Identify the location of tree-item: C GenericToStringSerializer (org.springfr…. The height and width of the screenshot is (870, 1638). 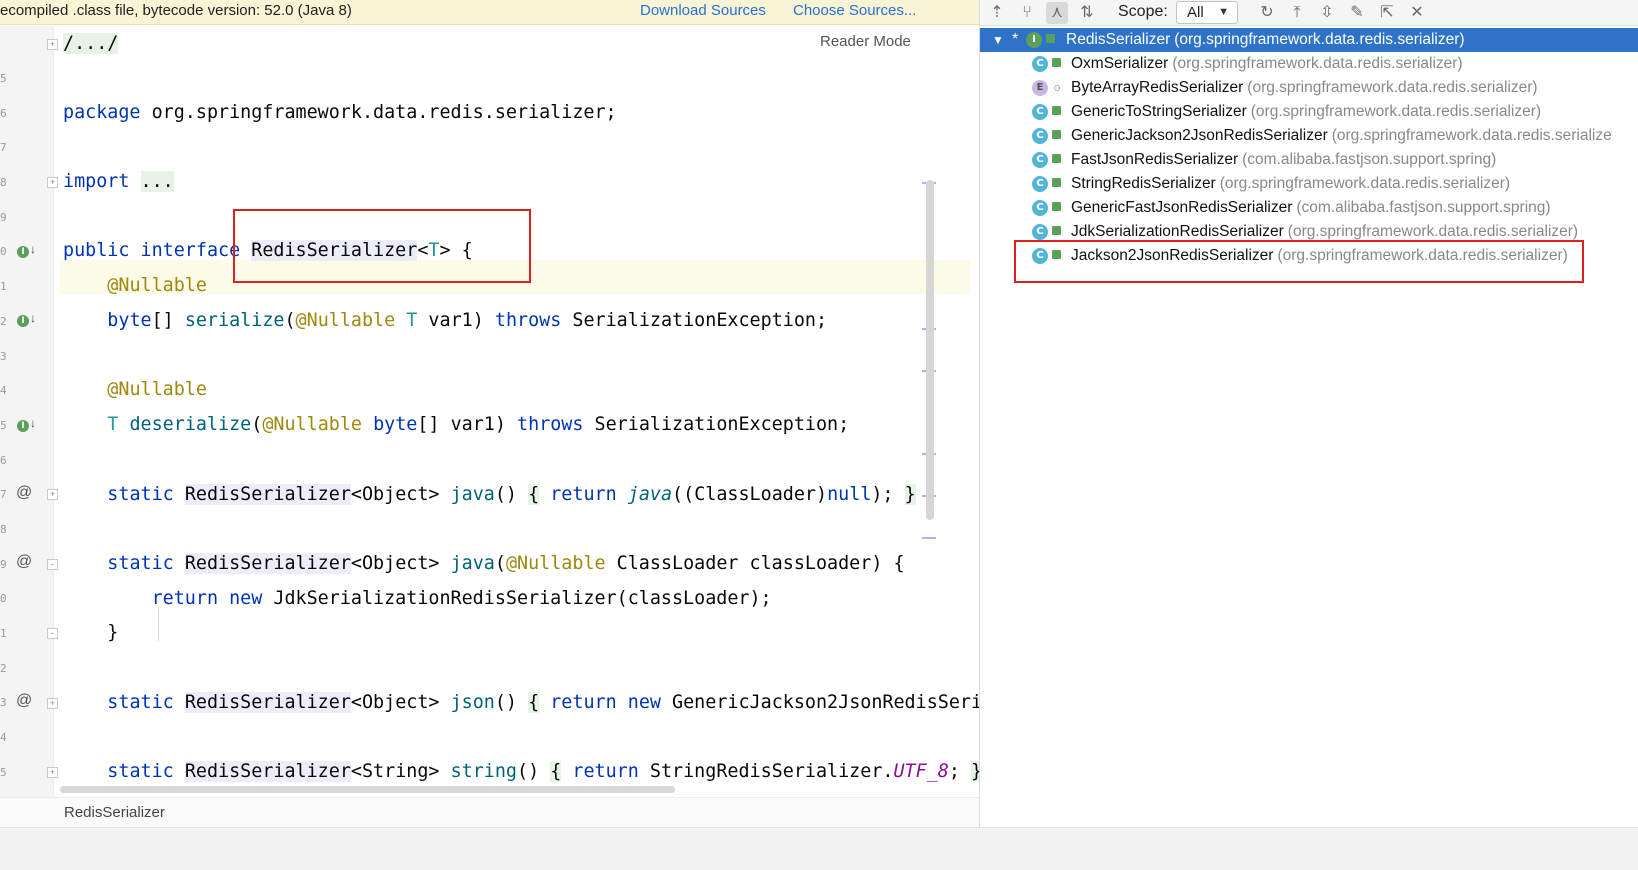
(1309, 112).